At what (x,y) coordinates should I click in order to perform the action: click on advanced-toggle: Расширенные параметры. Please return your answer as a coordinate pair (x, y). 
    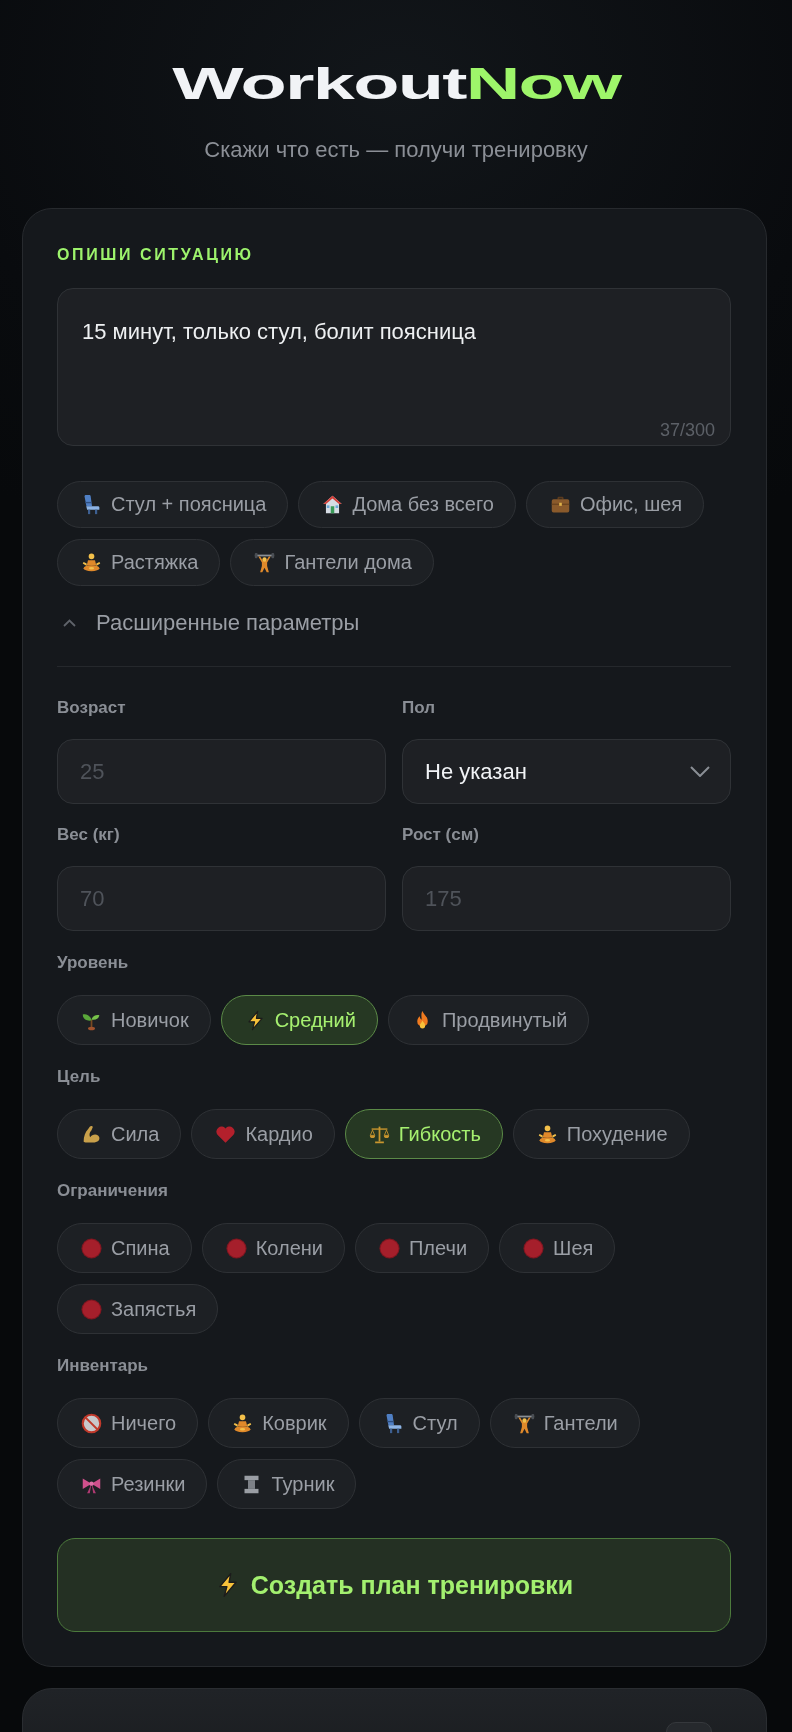
    Looking at the image, I should click on (208, 623).